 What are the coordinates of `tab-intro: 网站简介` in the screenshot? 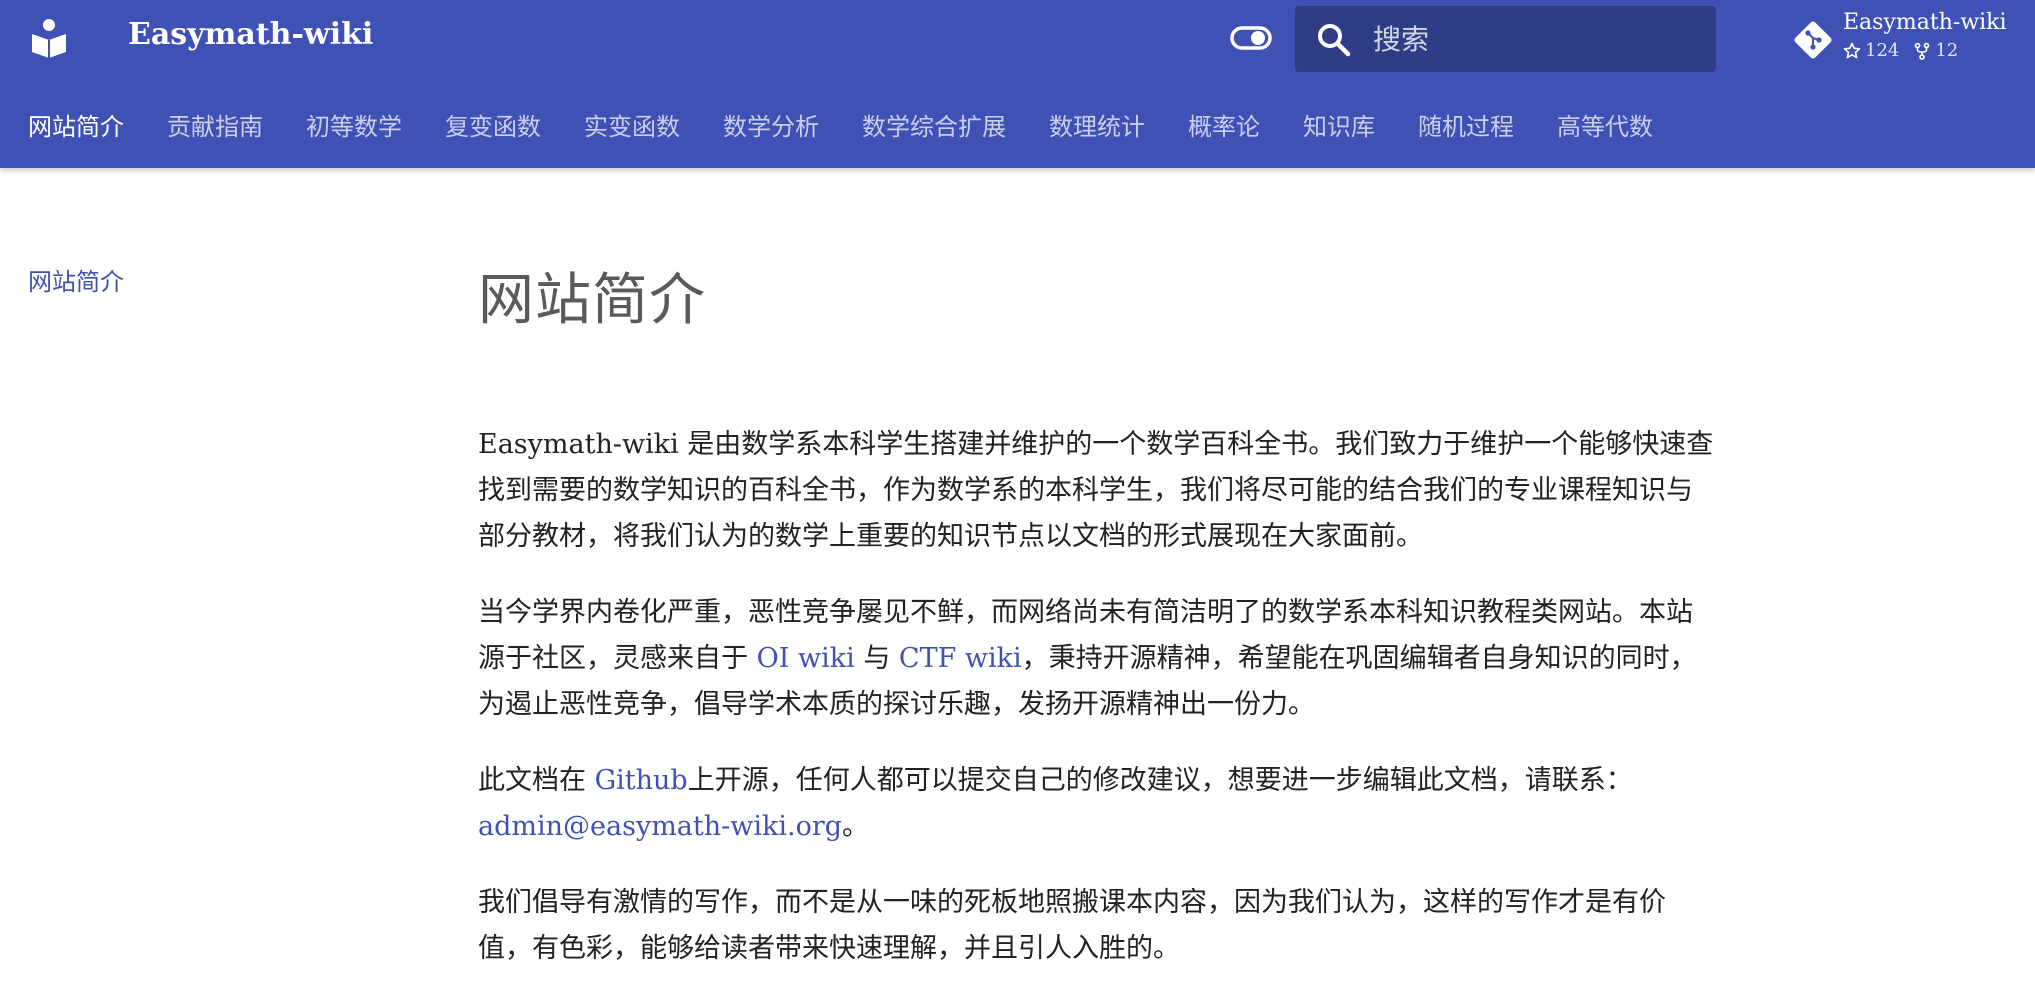 It's located at (76, 124).